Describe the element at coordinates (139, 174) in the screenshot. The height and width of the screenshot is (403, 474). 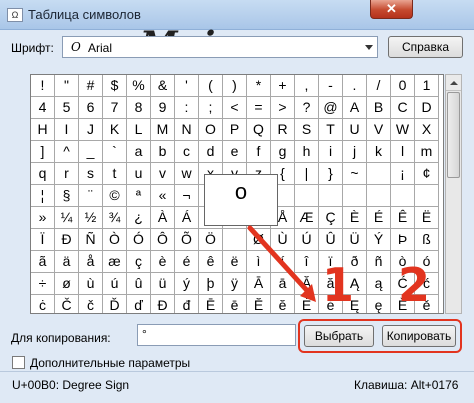
I see `grid-cell: u` at that location.